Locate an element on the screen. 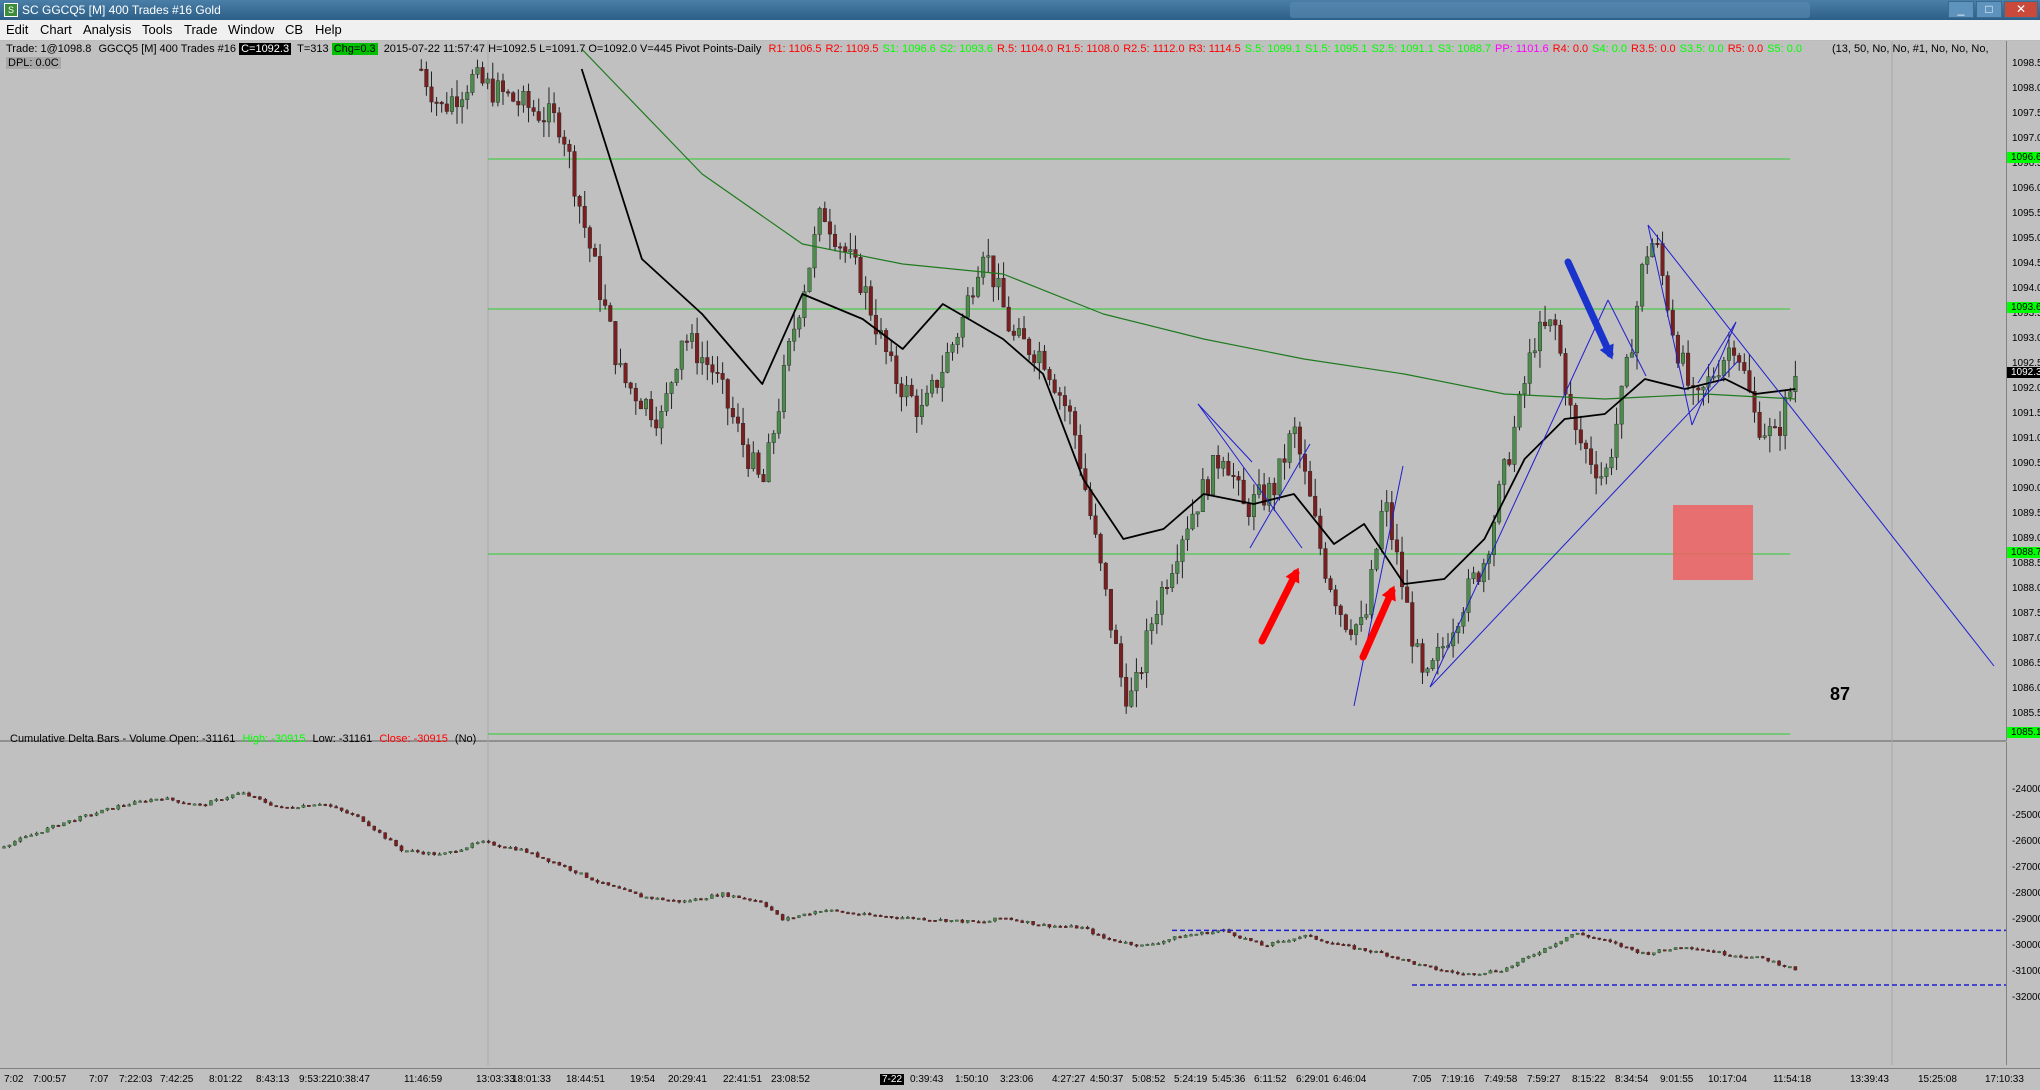 This screenshot has height=1090, width=2040. menu-cb: CB is located at coordinates (294, 29).